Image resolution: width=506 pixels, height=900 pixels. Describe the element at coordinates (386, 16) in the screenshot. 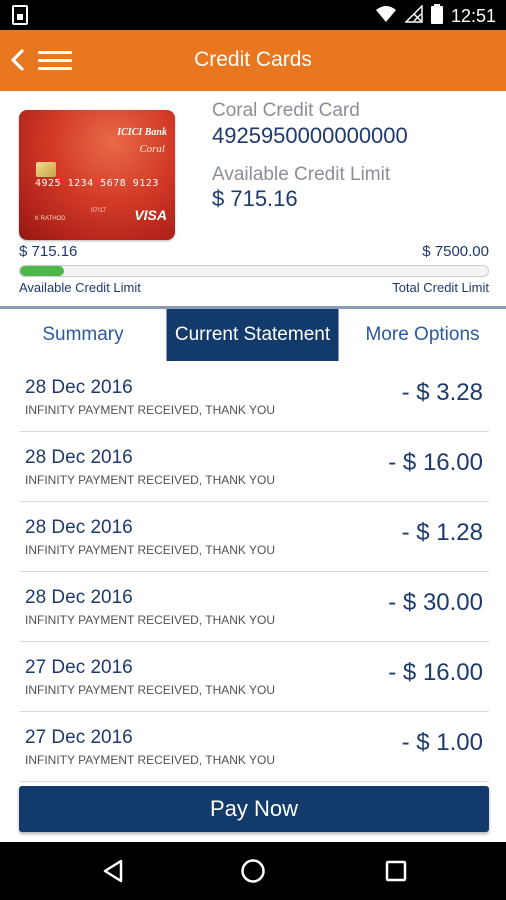

I see `wifi-icon` at that location.